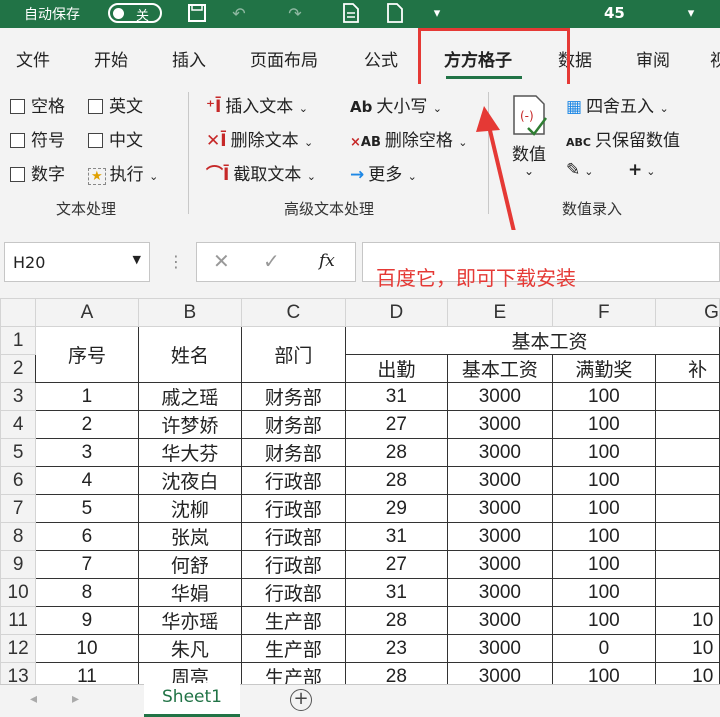  I want to click on undo-icon: ↶, so click(239, 14).